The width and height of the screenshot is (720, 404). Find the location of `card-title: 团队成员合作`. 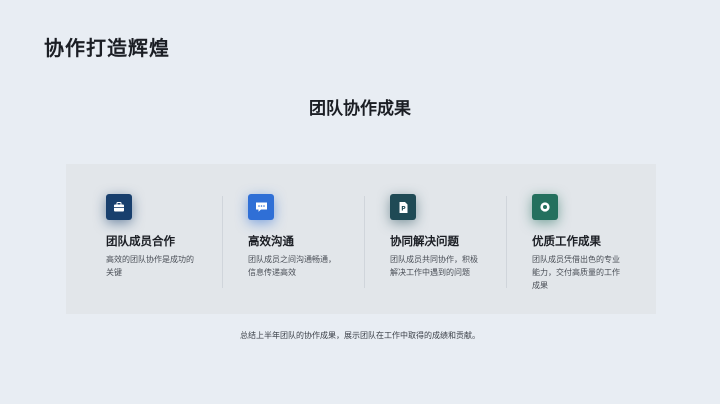

card-title: 团队成员合作 is located at coordinates (140, 241).